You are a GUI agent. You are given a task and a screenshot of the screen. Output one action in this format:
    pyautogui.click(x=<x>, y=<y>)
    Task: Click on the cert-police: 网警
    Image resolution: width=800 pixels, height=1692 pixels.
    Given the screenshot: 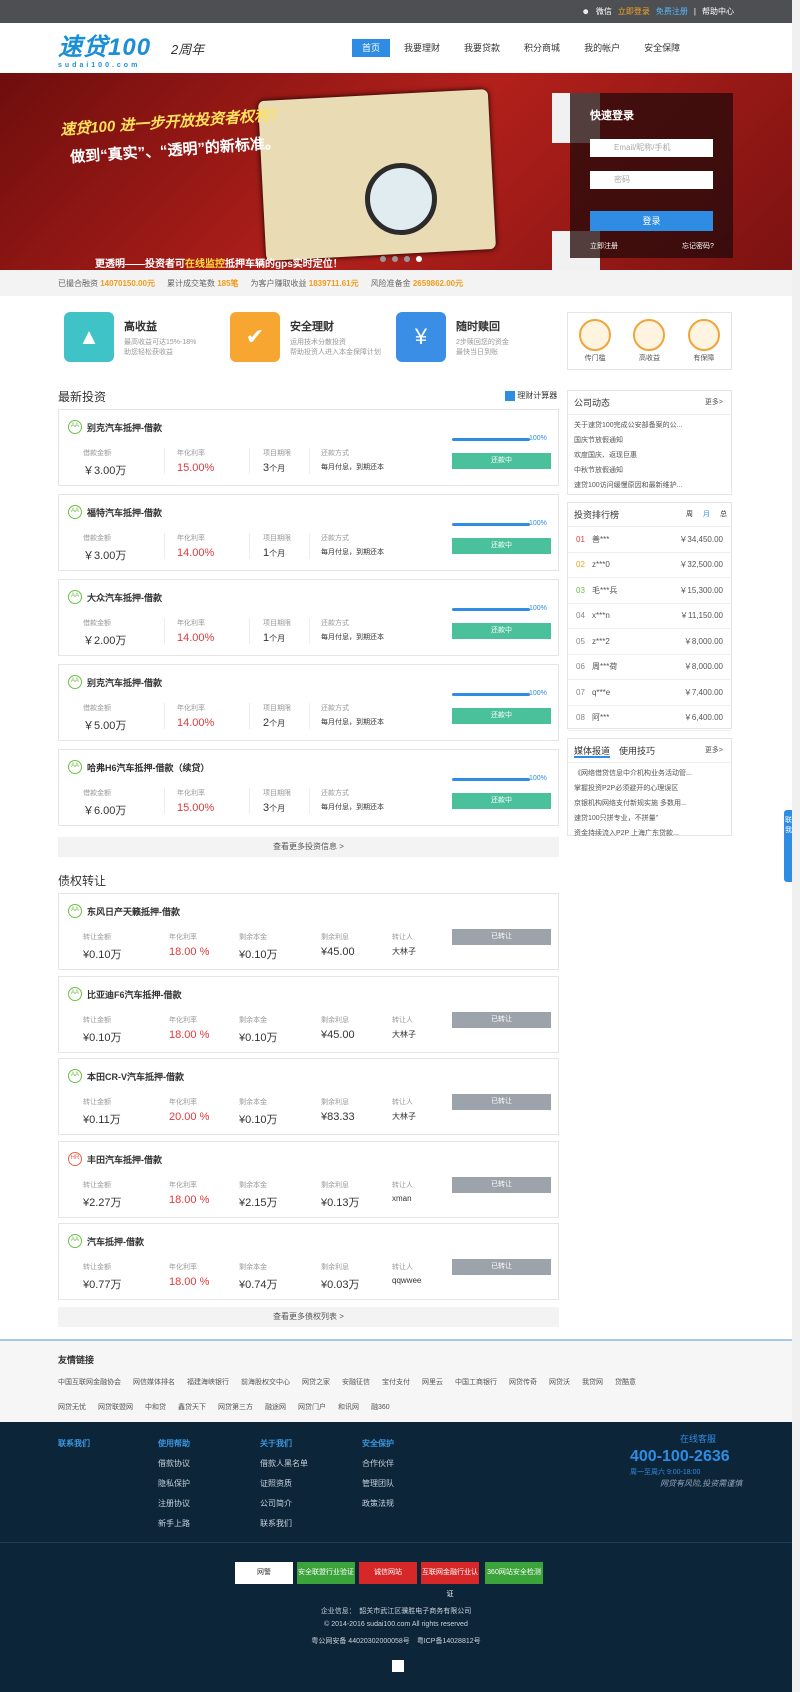 What is the action you would take?
    pyautogui.click(x=264, y=1573)
    